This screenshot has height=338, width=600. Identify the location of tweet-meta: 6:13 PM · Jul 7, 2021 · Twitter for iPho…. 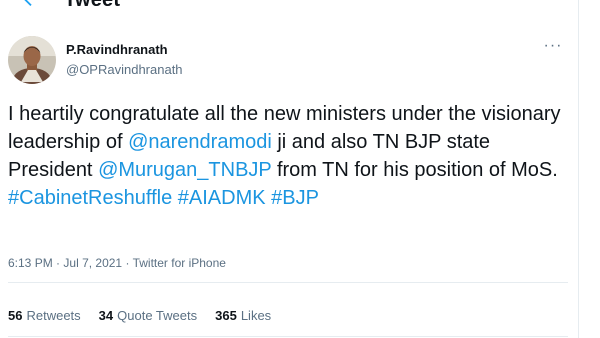
(117, 263).